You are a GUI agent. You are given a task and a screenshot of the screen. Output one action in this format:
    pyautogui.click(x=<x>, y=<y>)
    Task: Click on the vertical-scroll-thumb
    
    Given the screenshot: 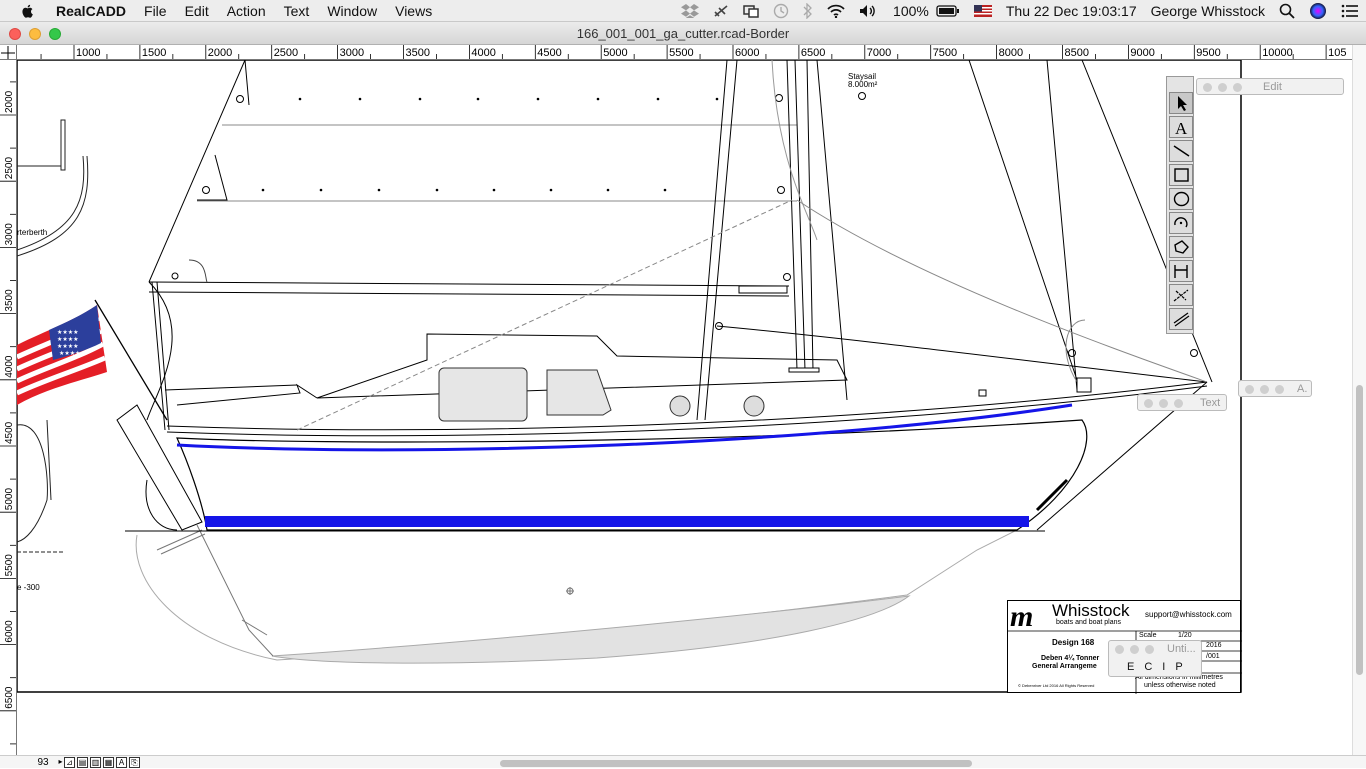 What is the action you would take?
    pyautogui.click(x=1359, y=530)
    